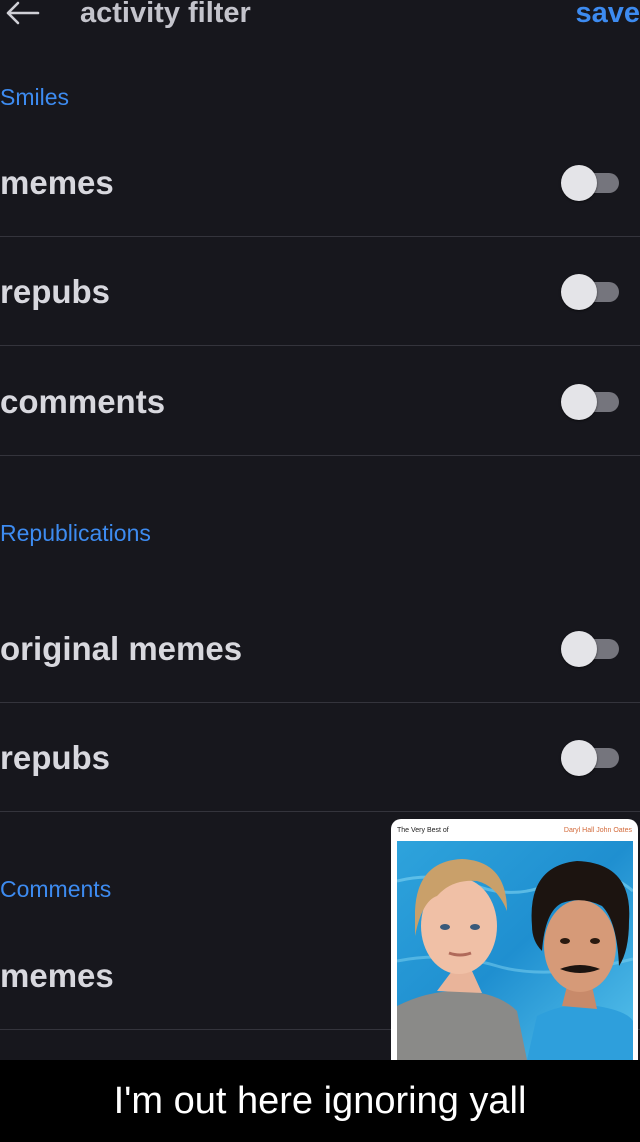  Describe the element at coordinates (320, 649) in the screenshot. I see `filter-row-republications-original-memes: original memes` at that location.